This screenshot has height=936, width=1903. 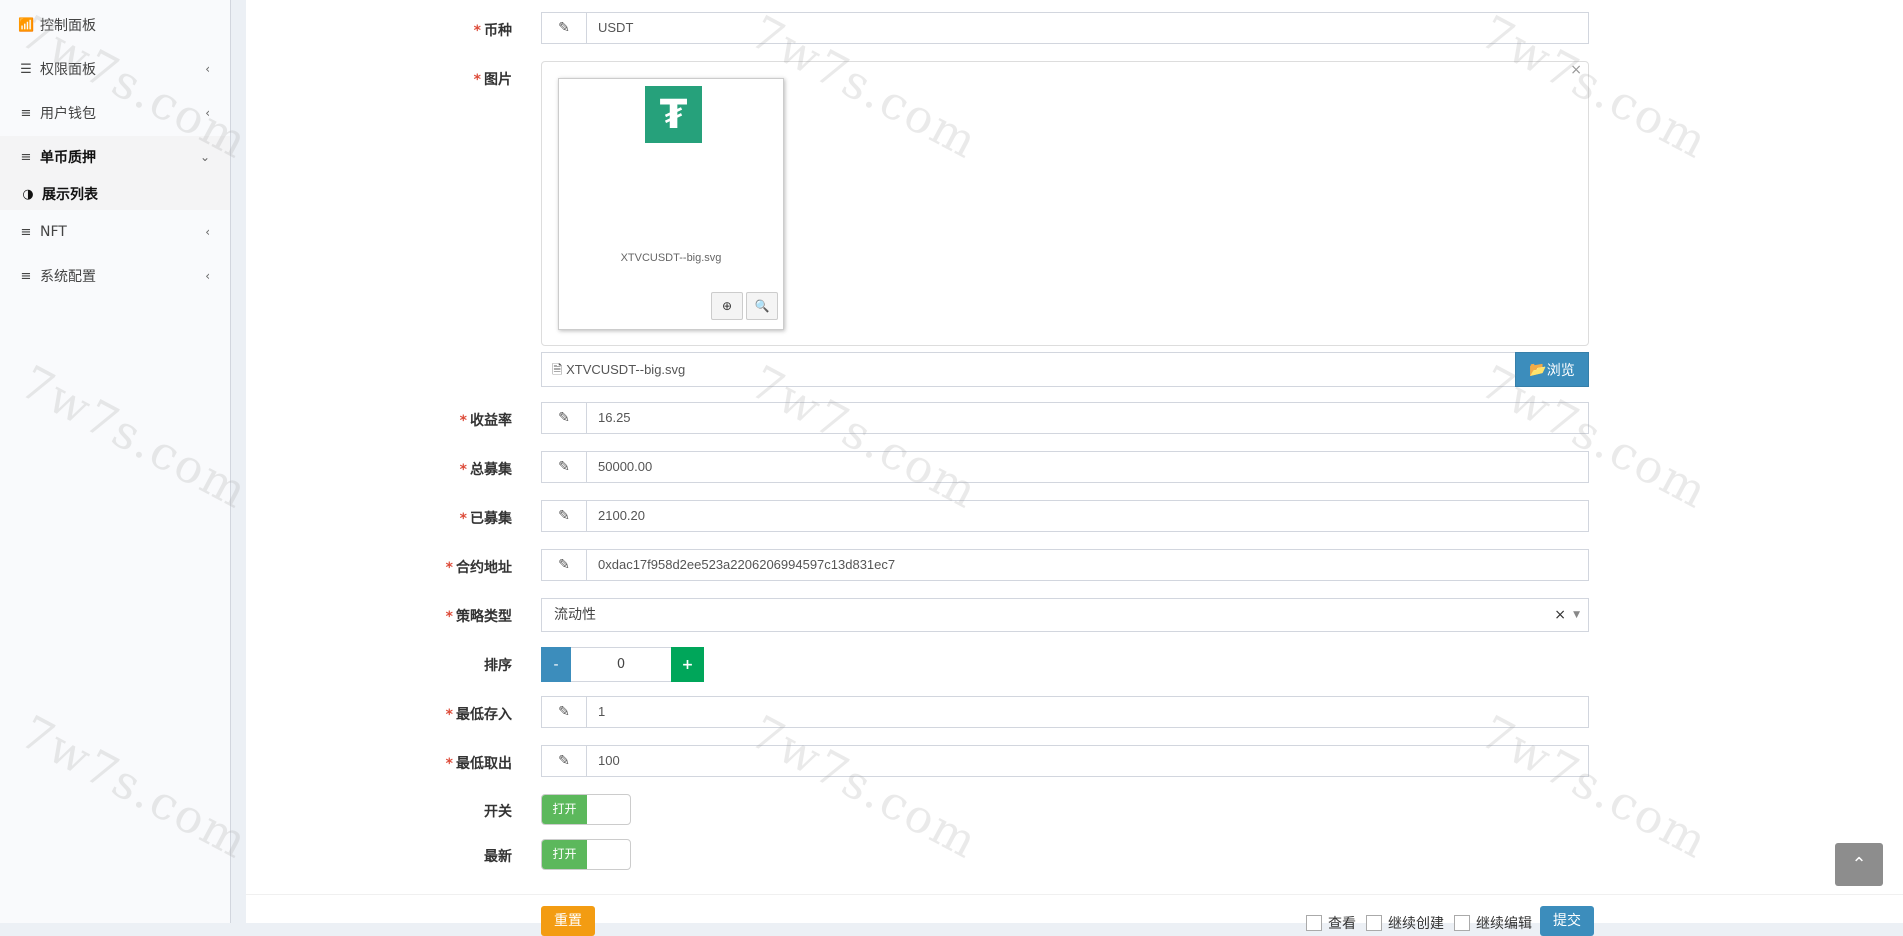 What do you see at coordinates (687, 664) in the screenshot?
I see `increment-button: +` at bounding box center [687, 664].